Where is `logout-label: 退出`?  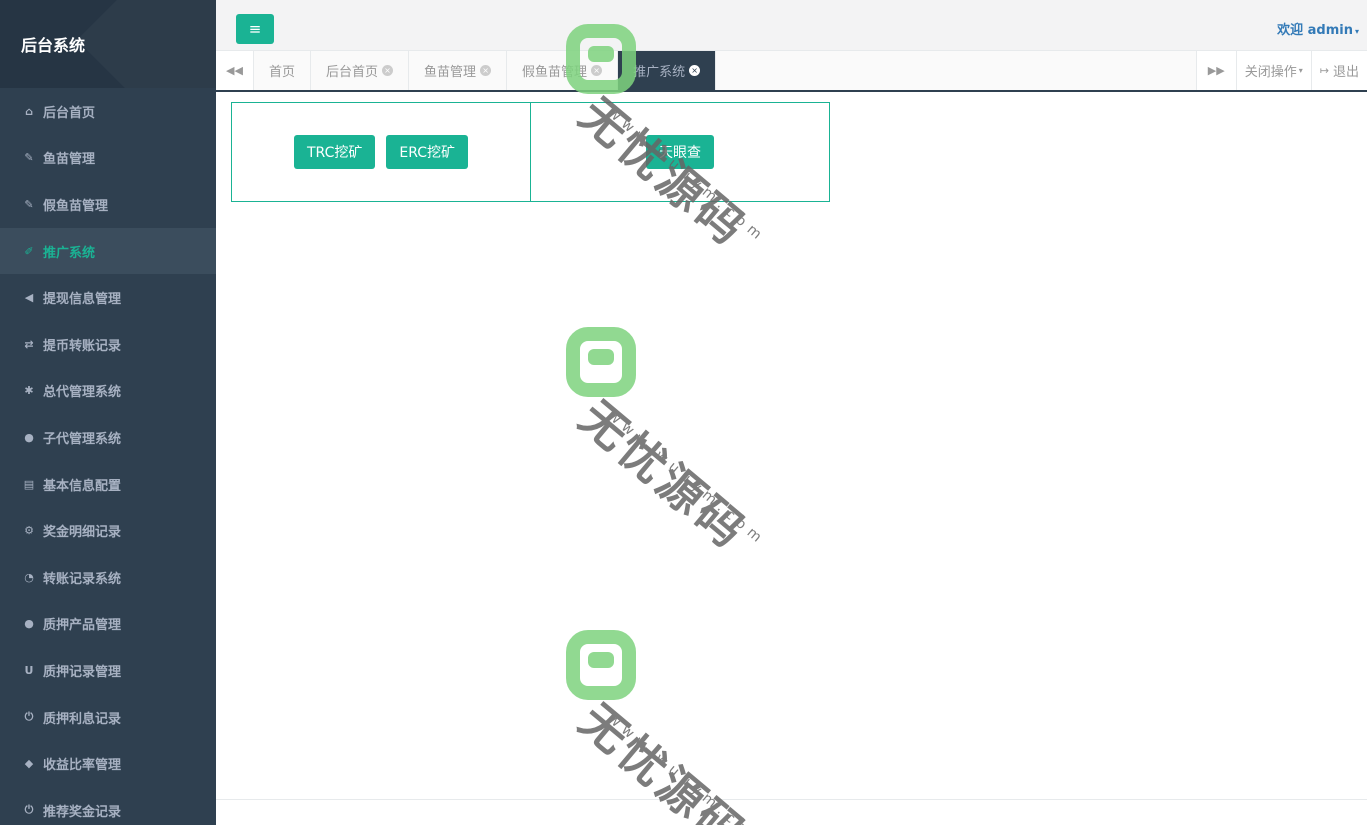 logout-label: 退出 is located at coordinates (1345, 72).